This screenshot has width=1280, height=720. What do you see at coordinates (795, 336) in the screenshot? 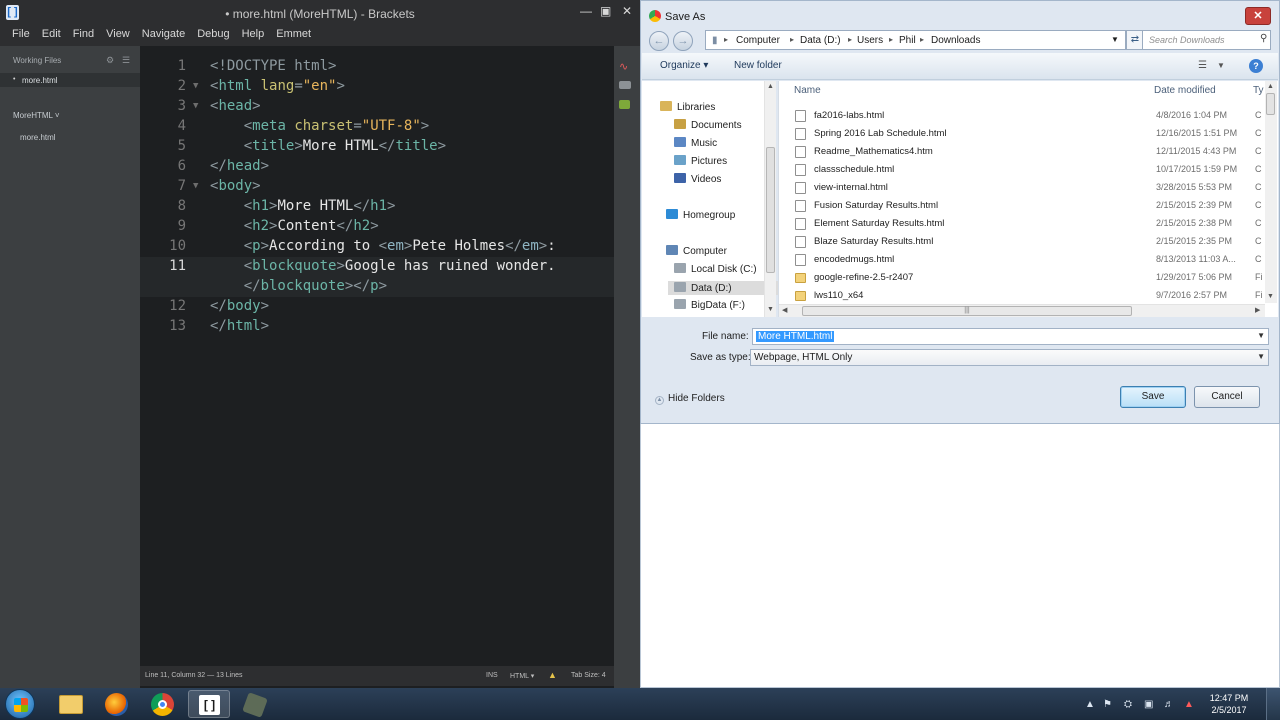
I see `file-name-value: More HTML.html` at bounding box center [795, 336].